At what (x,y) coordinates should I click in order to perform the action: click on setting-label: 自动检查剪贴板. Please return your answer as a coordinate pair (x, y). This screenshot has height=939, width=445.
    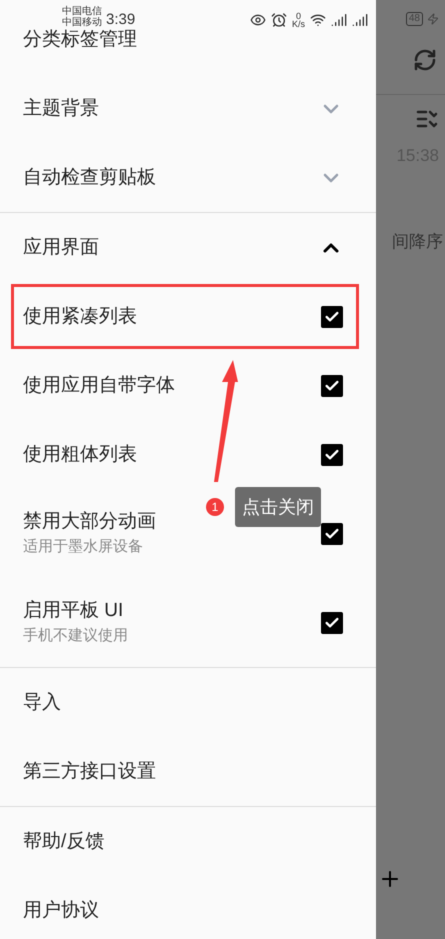
    Looking at the image, I should click on (89, 178).